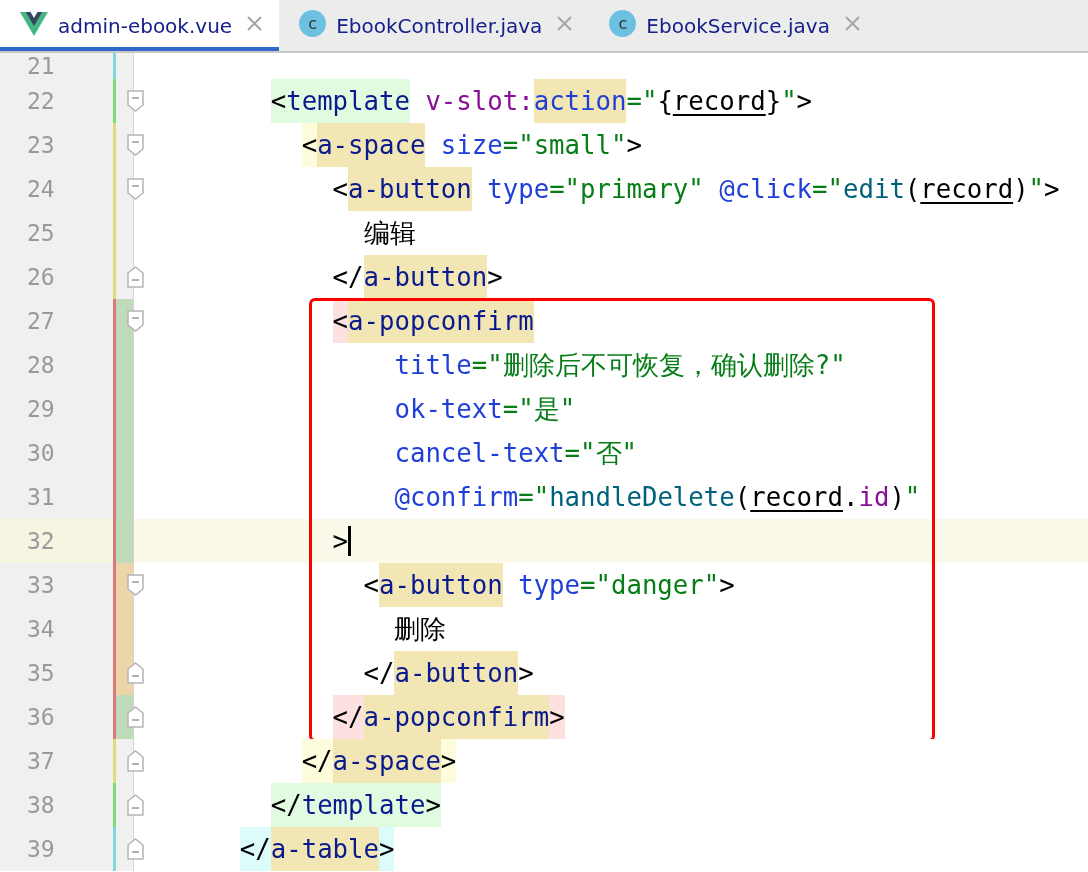  I want to click on code-line: </a-table>, so click(271, 849).